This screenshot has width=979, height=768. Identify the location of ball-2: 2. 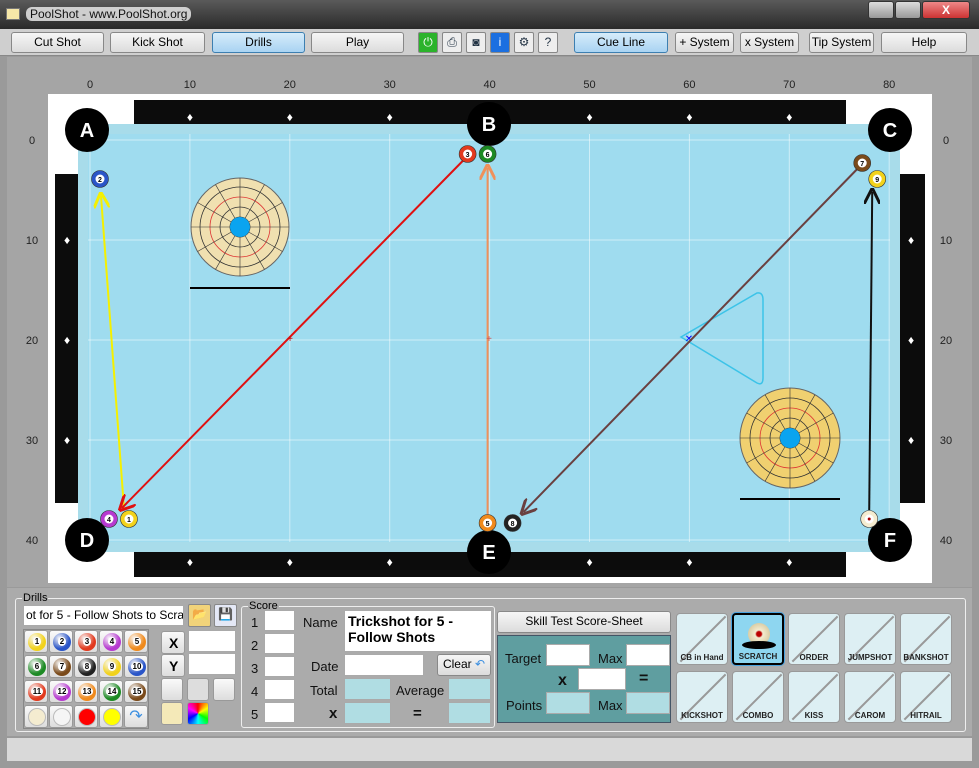
(100, 179).